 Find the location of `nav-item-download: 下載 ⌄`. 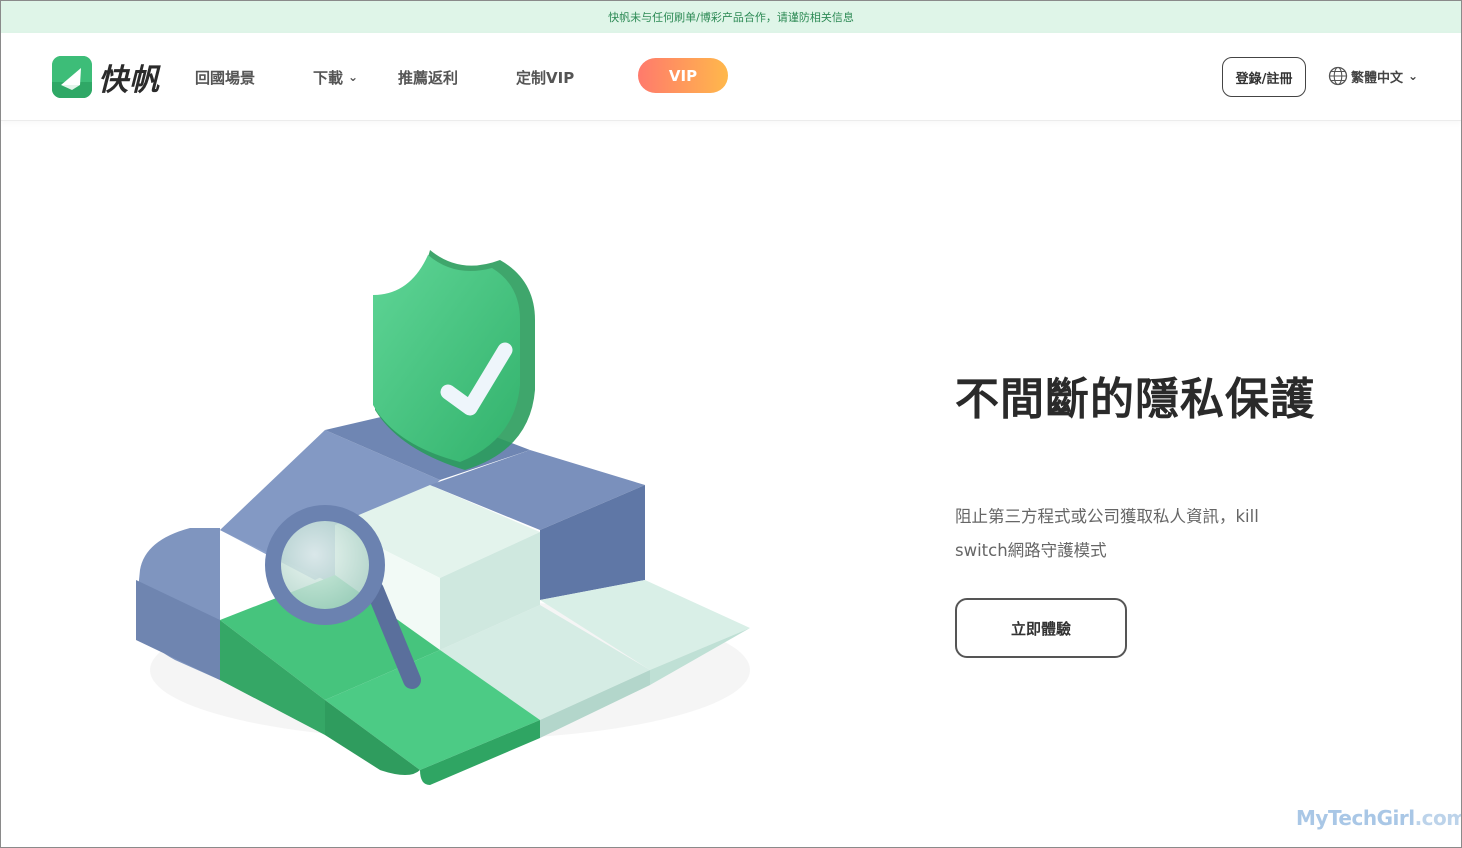

nav-item-download: 下載 ⌄ is located at coordinates (335, 77).